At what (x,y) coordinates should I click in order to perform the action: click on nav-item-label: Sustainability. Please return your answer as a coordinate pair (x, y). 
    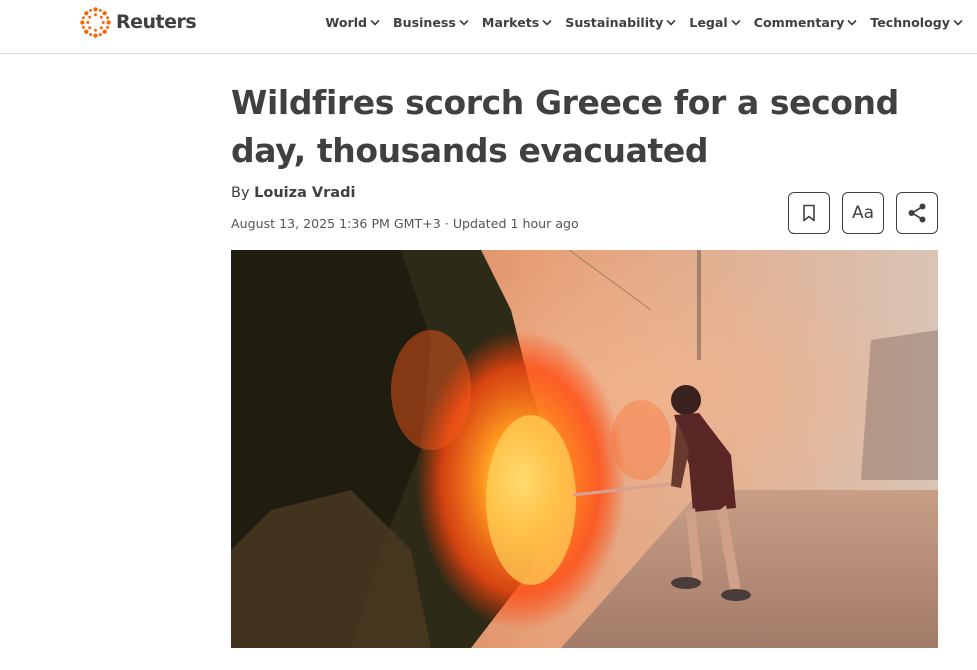
    Looking at the image, I should click on (614, 22).